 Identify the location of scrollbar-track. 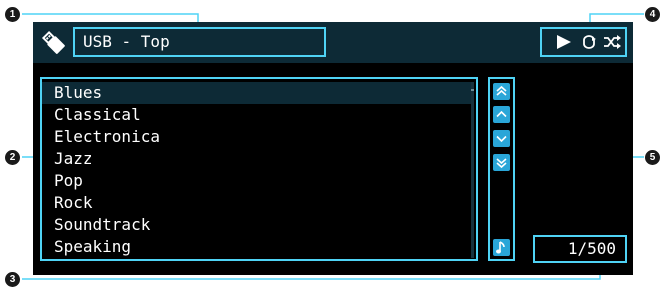
(472, 170).